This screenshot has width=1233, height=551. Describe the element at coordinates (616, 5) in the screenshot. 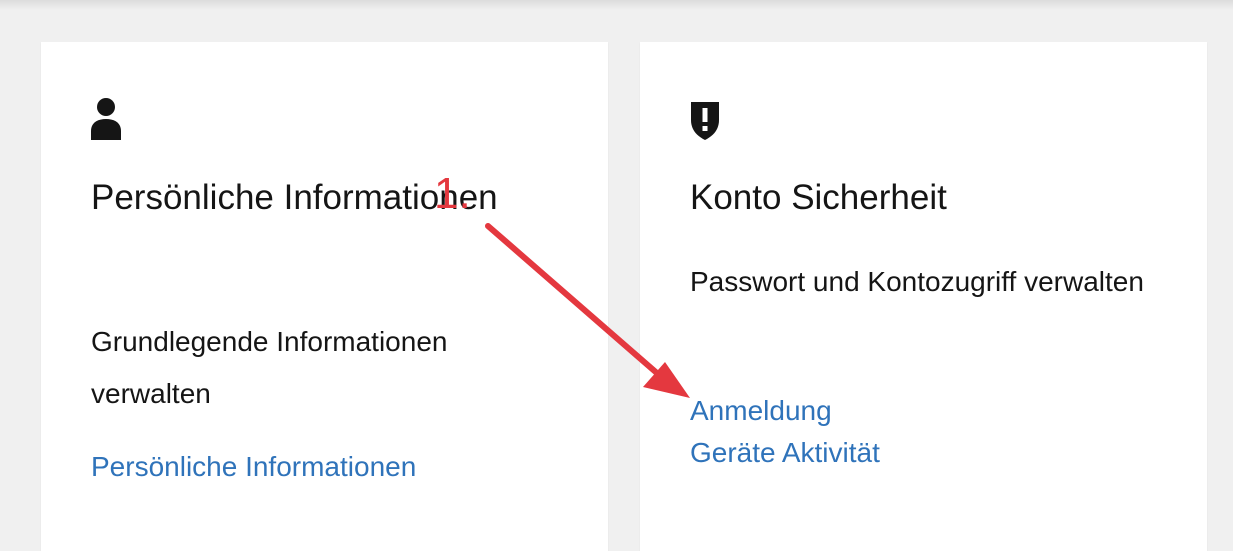

I see `top-shadow` at that location.